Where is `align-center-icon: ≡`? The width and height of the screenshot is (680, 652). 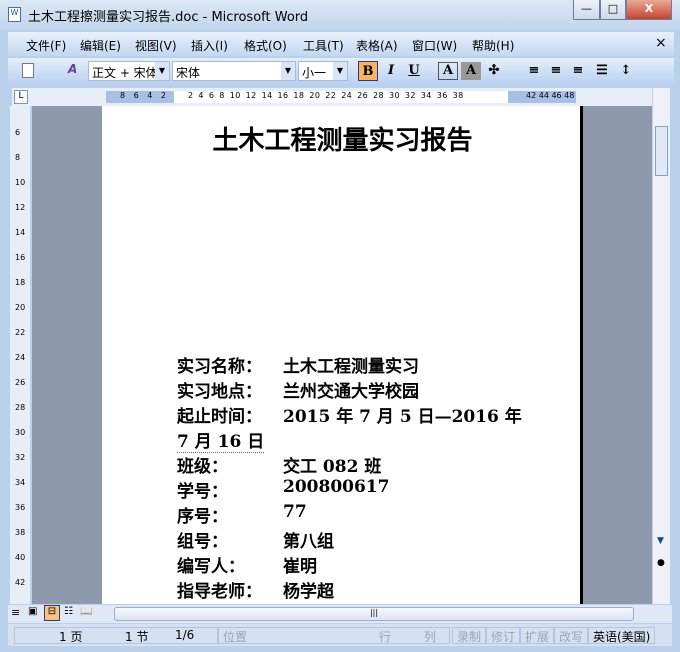 align-center-icon: ≡ is located at coordinates (556, 71).